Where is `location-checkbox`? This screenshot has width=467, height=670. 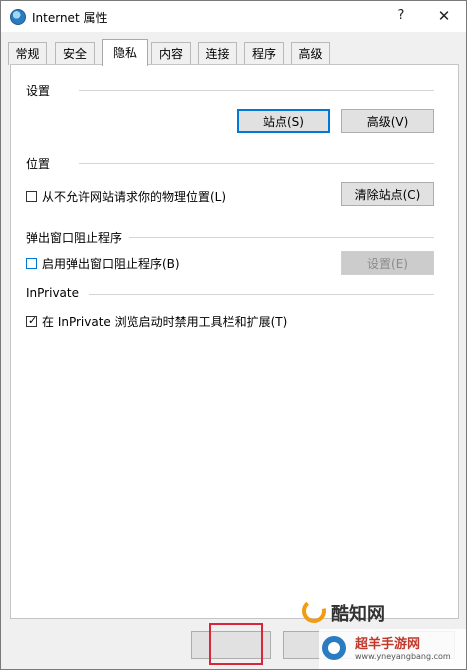 location-checkbox is located at coordinates (31, 196).